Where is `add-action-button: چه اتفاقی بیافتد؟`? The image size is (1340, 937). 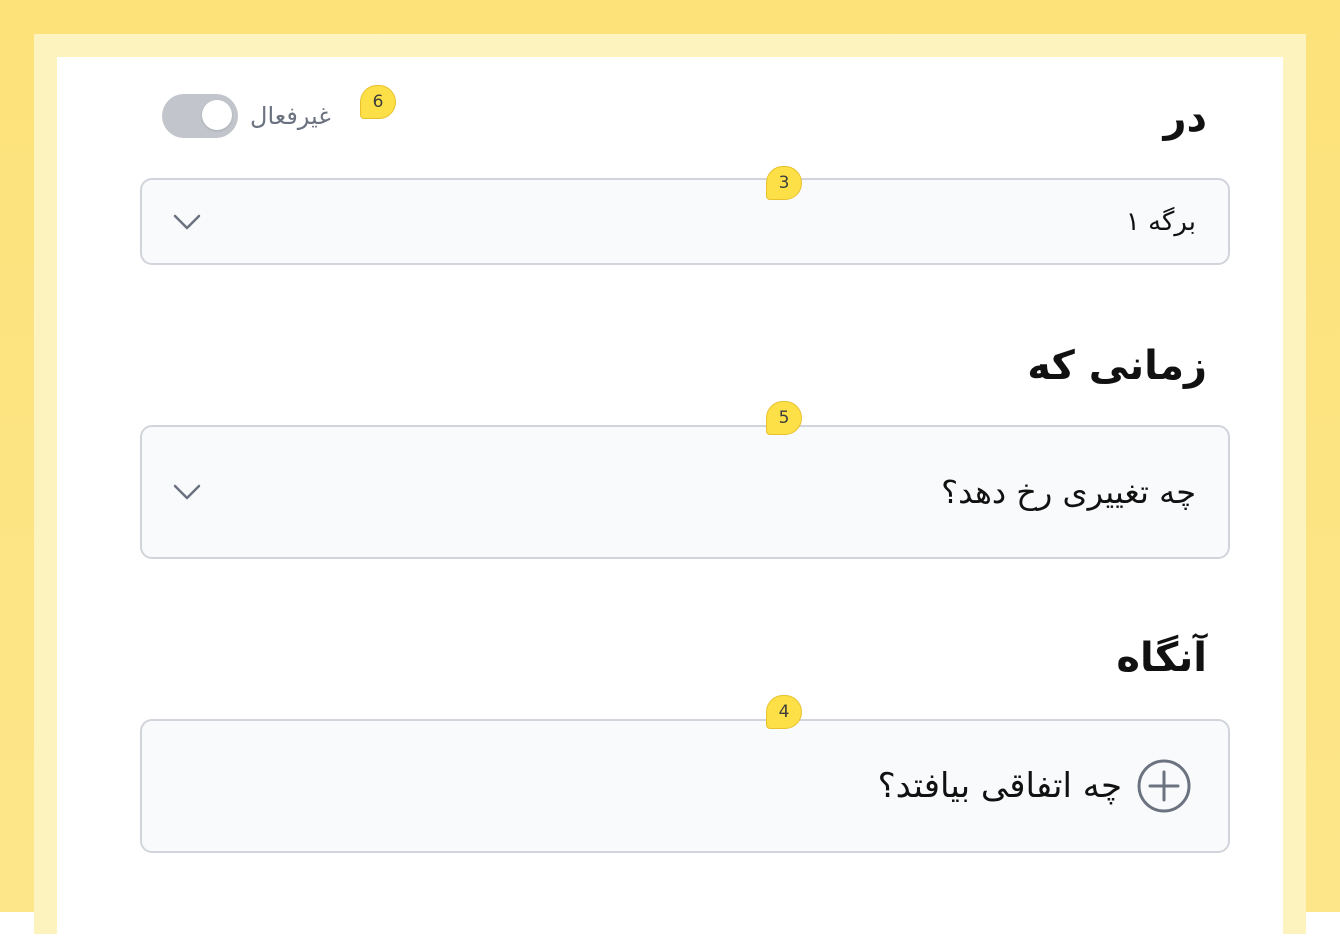 add-action-button: چه اتفاقی بیافتد؟ is located at coordinates (1035, 786).